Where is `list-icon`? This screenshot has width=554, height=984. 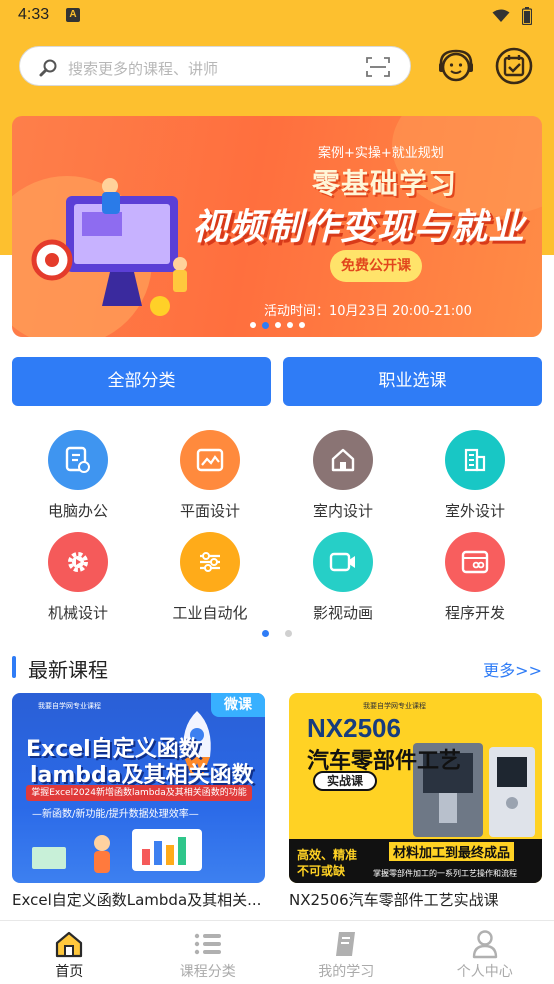
list-icon is located at coordinates (208, 944).